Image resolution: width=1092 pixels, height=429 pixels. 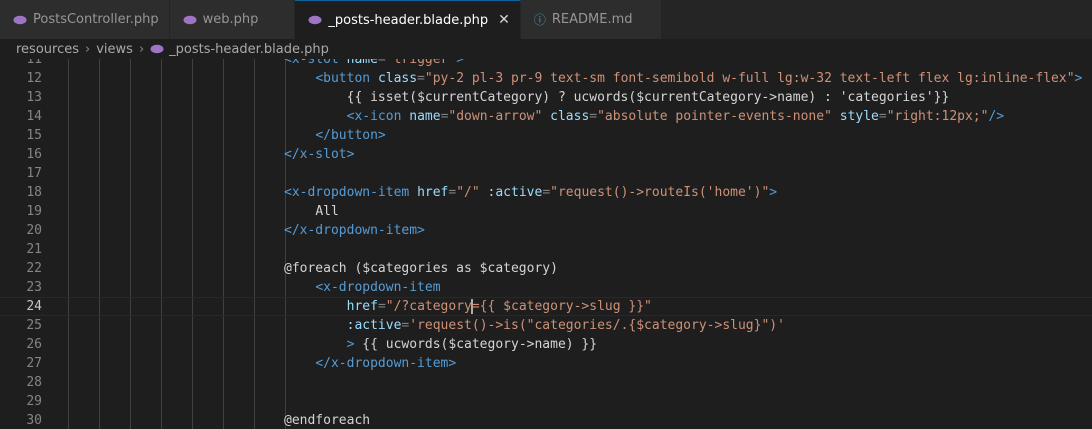 I want to click on tab-posts-controller: PostsController.php, so click(x=85, y=19).